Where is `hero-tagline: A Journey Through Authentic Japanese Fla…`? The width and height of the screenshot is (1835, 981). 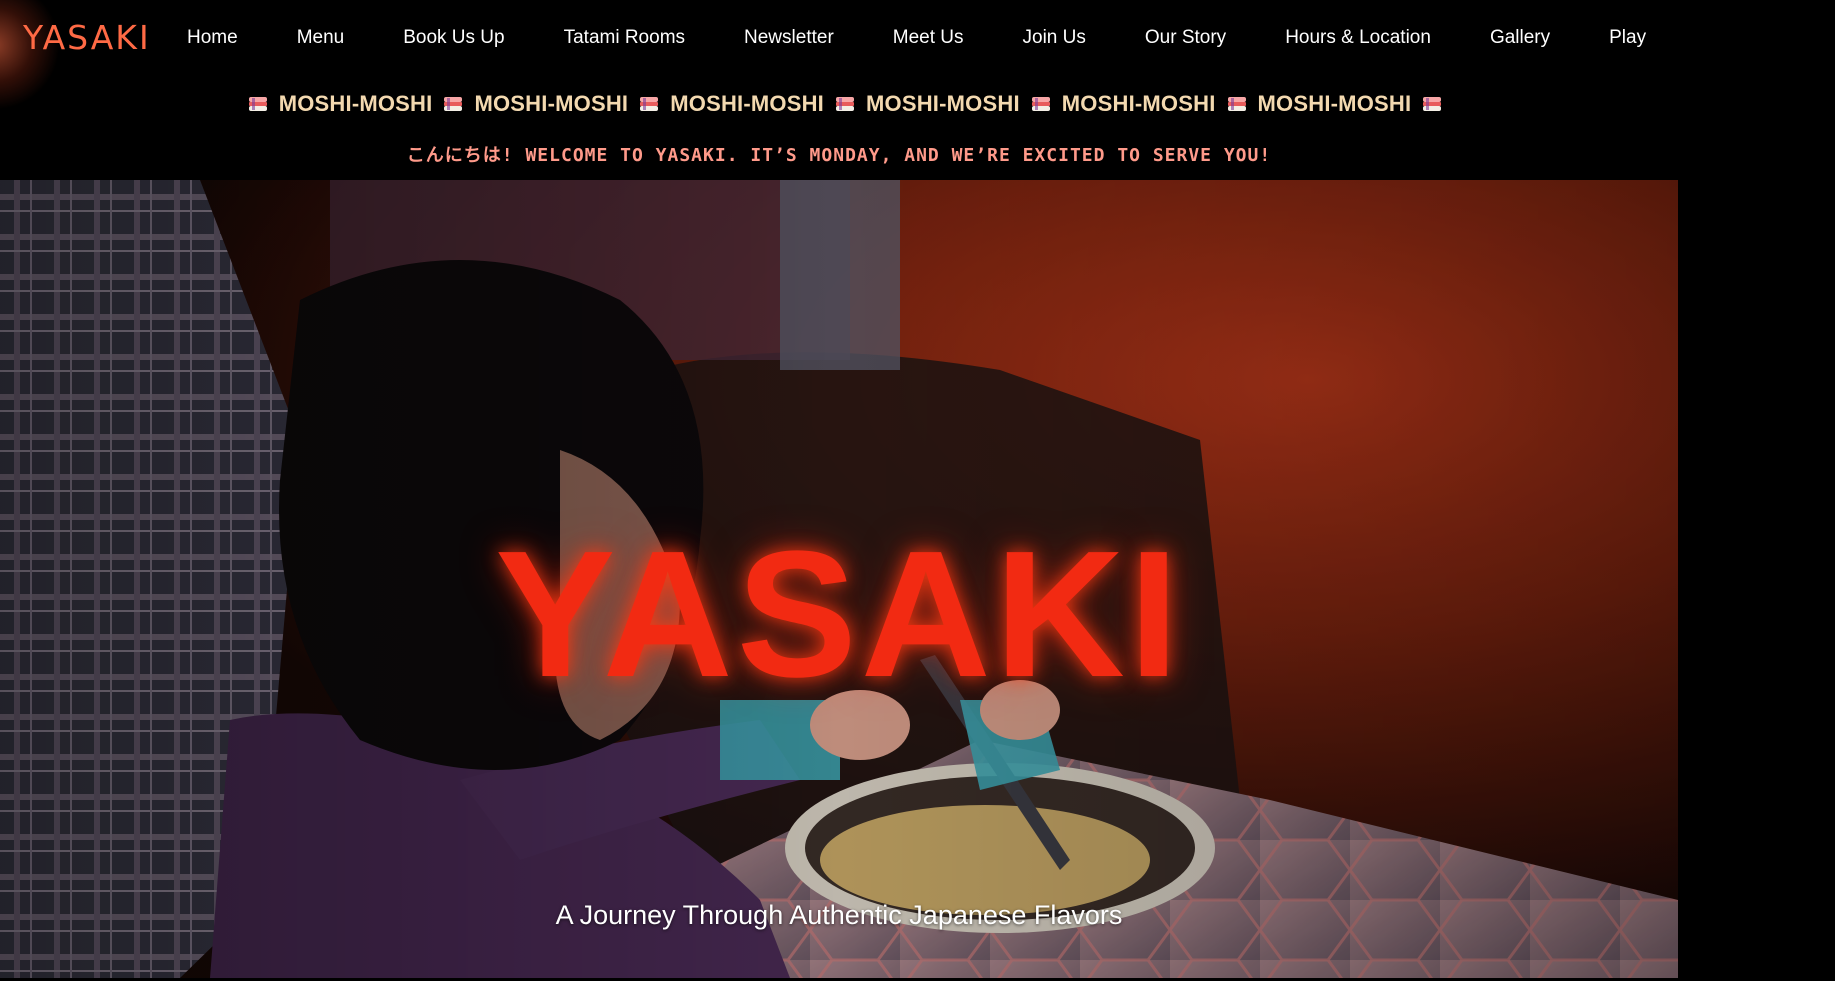
hero-tagline: A Journey Through Authentic Japanese Fla… is located at coordinates (839, 915).